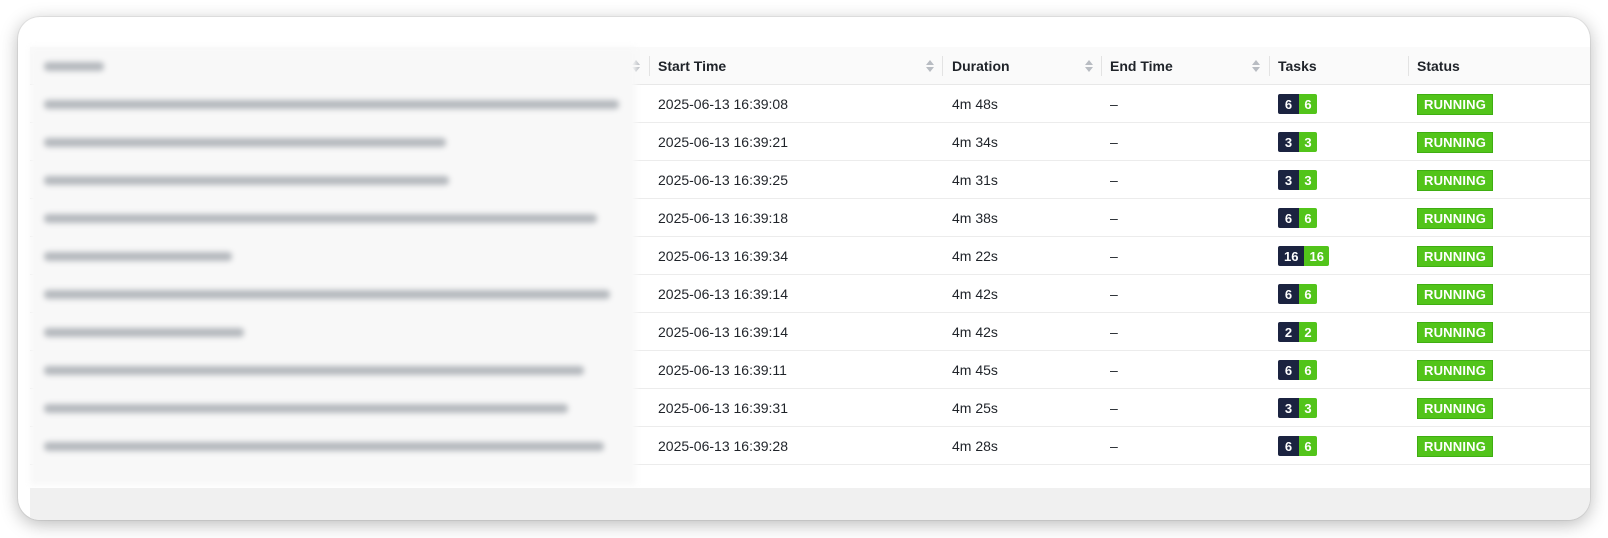 The image size is (1608, 538). I want to click on column-header-tasks: Tasks, so click(1339, 66).